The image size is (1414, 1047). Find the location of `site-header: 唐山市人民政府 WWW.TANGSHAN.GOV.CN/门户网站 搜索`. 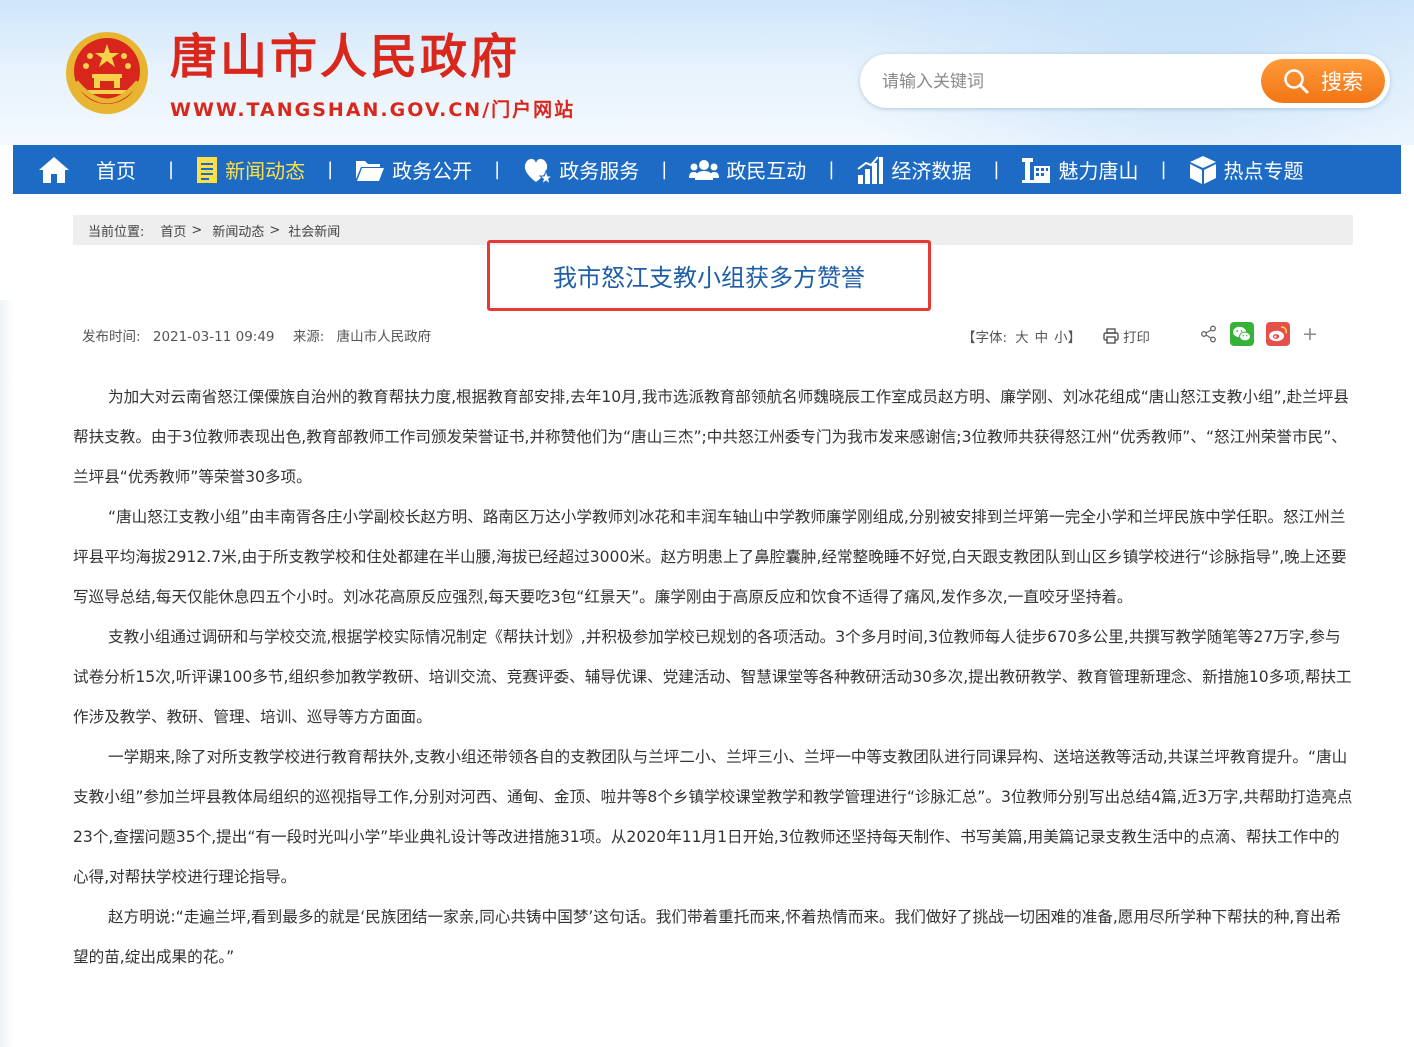

site-header: 唐山市人民政府 WWW.TANGSHAN.GOV.CN/门户网站 搜索 is located at coordinates (707, 72).